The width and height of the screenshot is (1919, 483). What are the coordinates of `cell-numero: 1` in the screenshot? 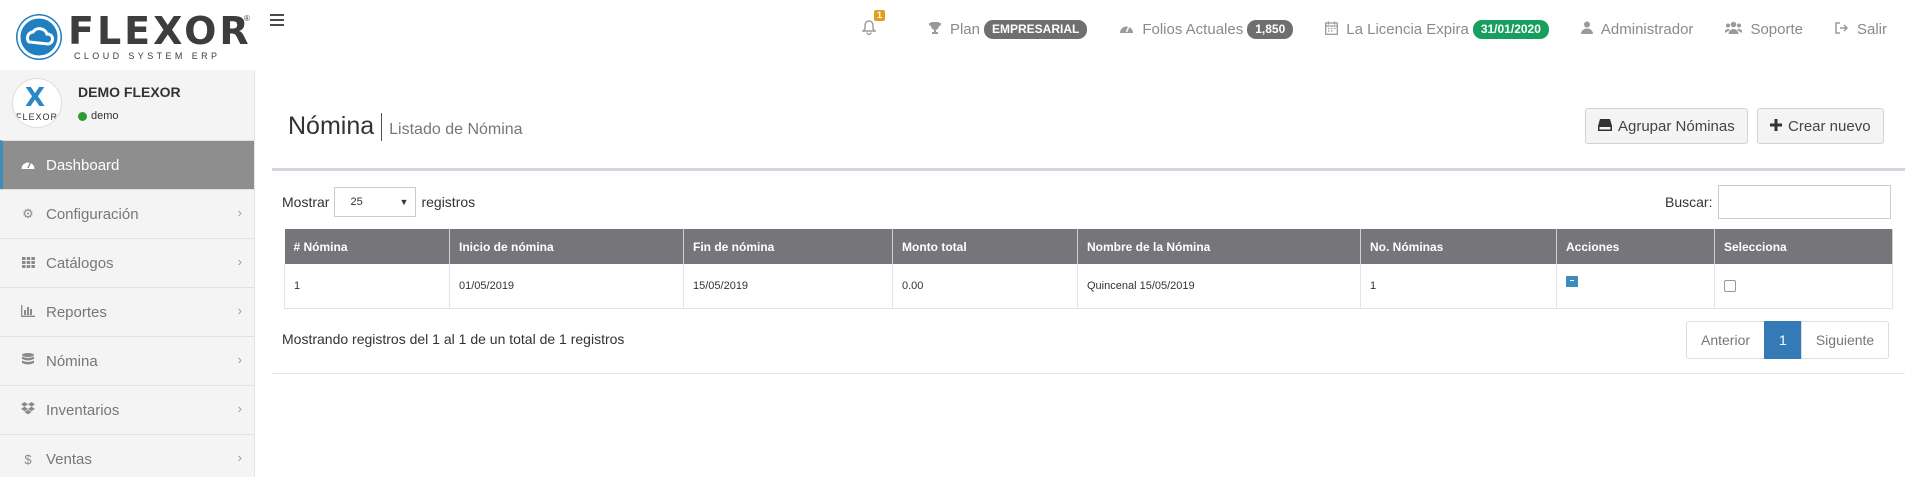 It's located at (367, 286).